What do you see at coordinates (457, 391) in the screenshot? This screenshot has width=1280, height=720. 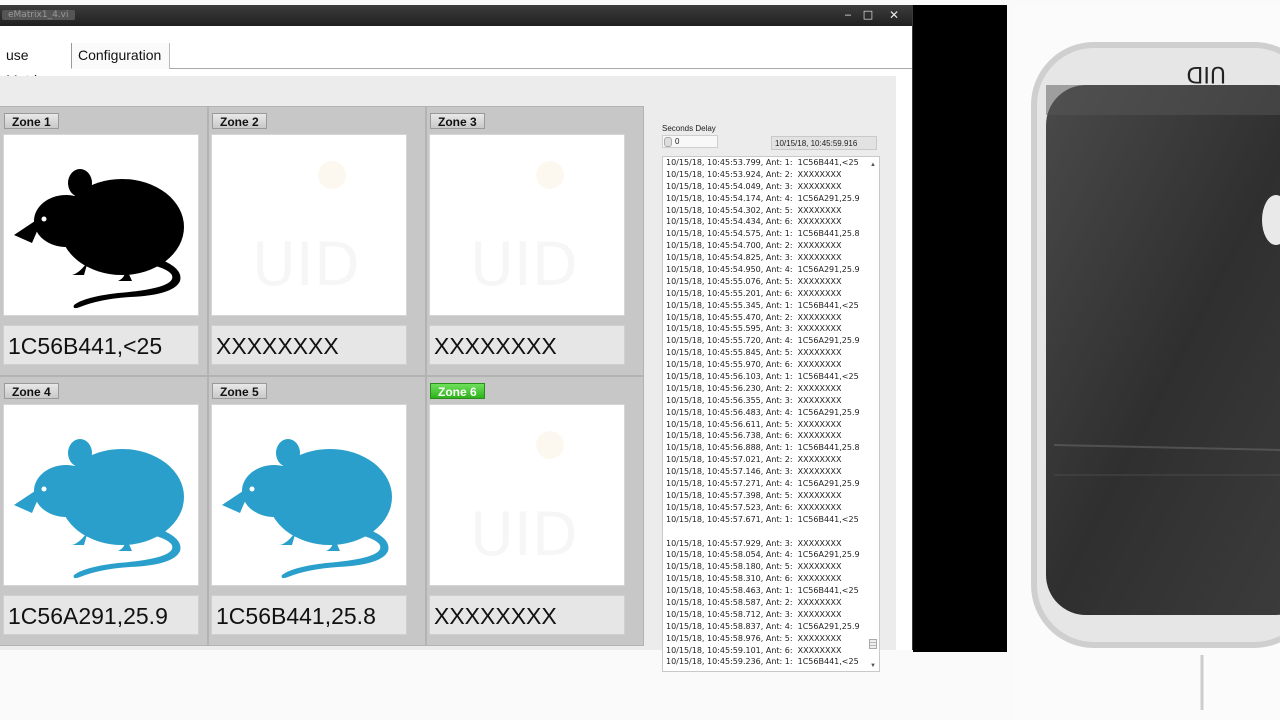 I see `zone-label: Zone 6` at bounding box center [457, 391].